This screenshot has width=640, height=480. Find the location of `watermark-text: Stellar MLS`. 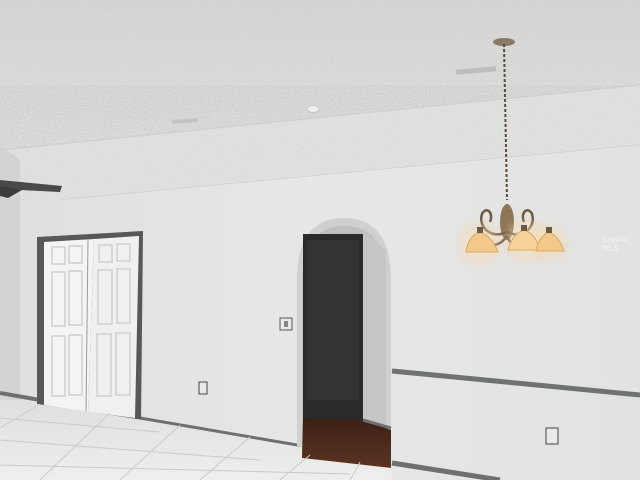

watermark-text: Stellar MLS is located at coordinates (616, 244).